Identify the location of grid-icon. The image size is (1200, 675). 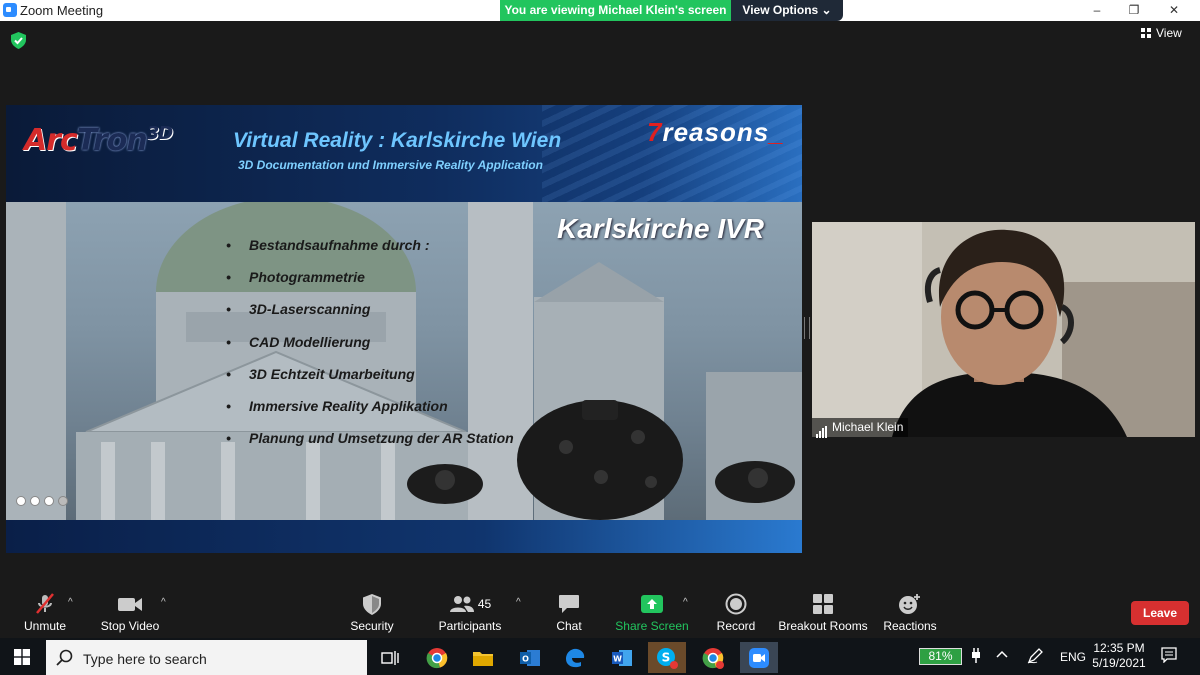
(1146, 33).